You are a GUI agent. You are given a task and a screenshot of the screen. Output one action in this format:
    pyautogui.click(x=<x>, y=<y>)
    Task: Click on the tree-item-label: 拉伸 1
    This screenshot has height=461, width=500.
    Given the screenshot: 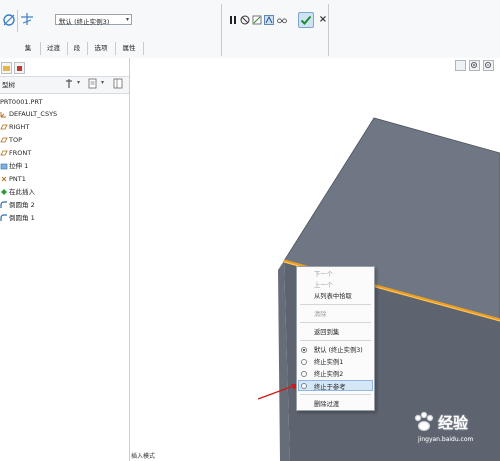 What is the action you would take?
    pyautogui.click(x=19, y=166)
    